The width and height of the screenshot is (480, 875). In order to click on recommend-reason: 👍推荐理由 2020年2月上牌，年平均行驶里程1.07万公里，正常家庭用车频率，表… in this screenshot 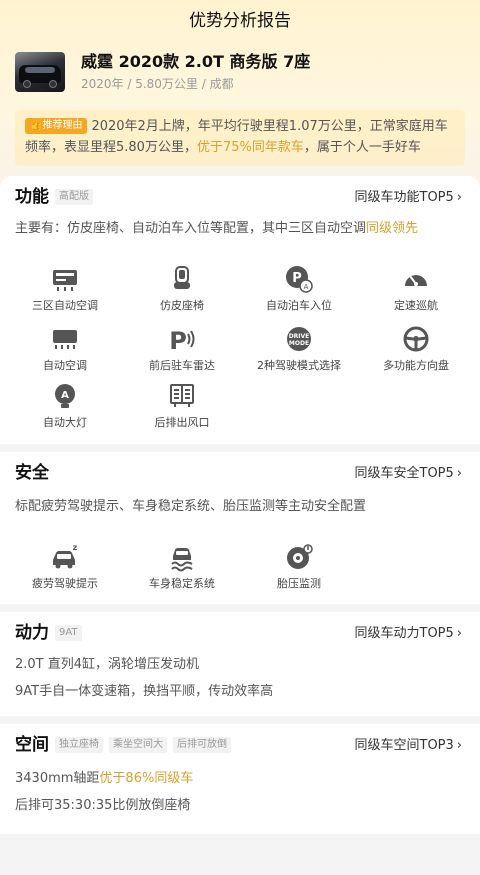, I will do `click(240, 138)`.